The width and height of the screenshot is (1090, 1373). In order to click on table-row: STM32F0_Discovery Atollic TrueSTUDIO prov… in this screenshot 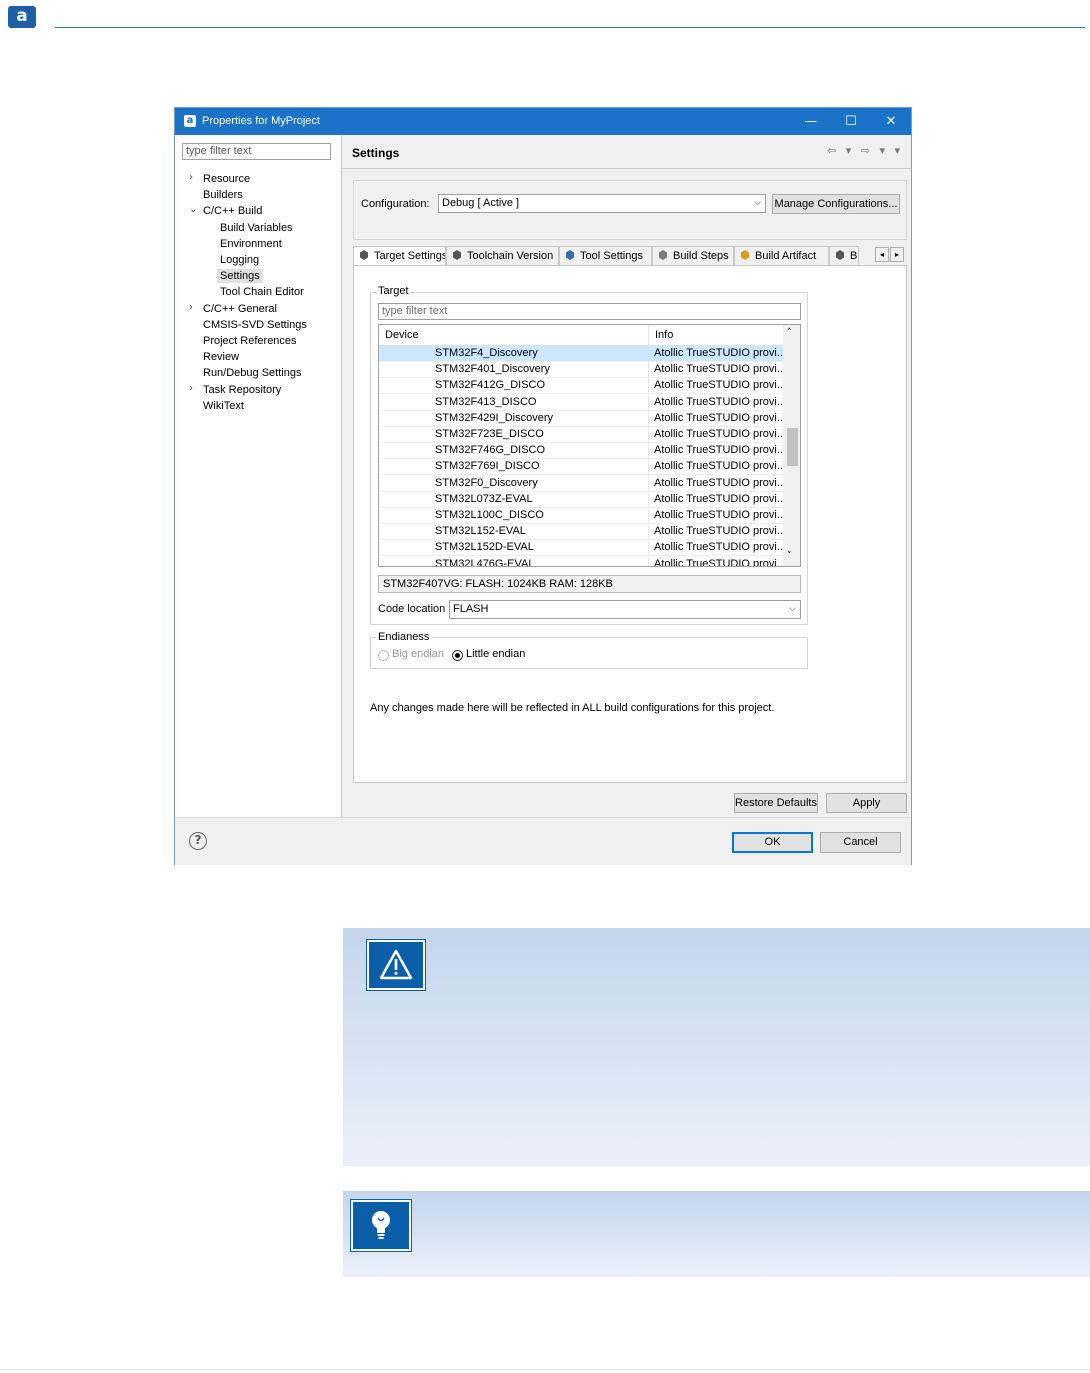, I will do `click(581, 484)`.